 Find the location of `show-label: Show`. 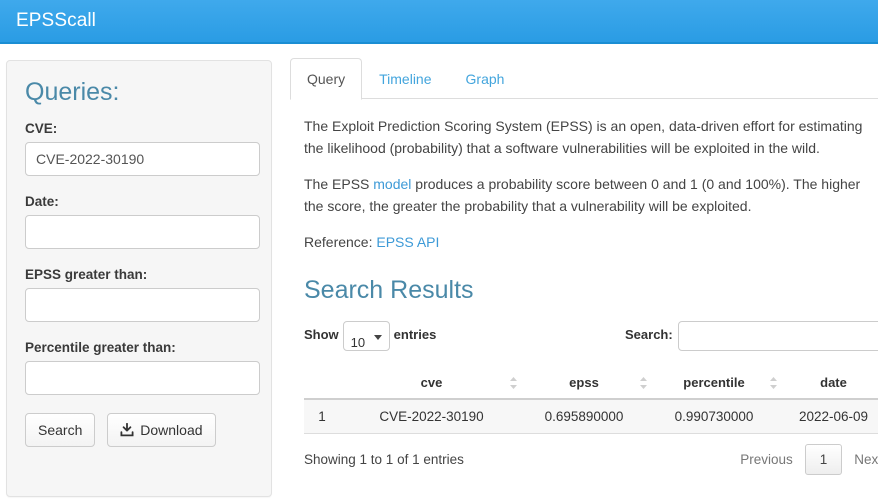

show-label: Show is located at coordinates (321, 334).